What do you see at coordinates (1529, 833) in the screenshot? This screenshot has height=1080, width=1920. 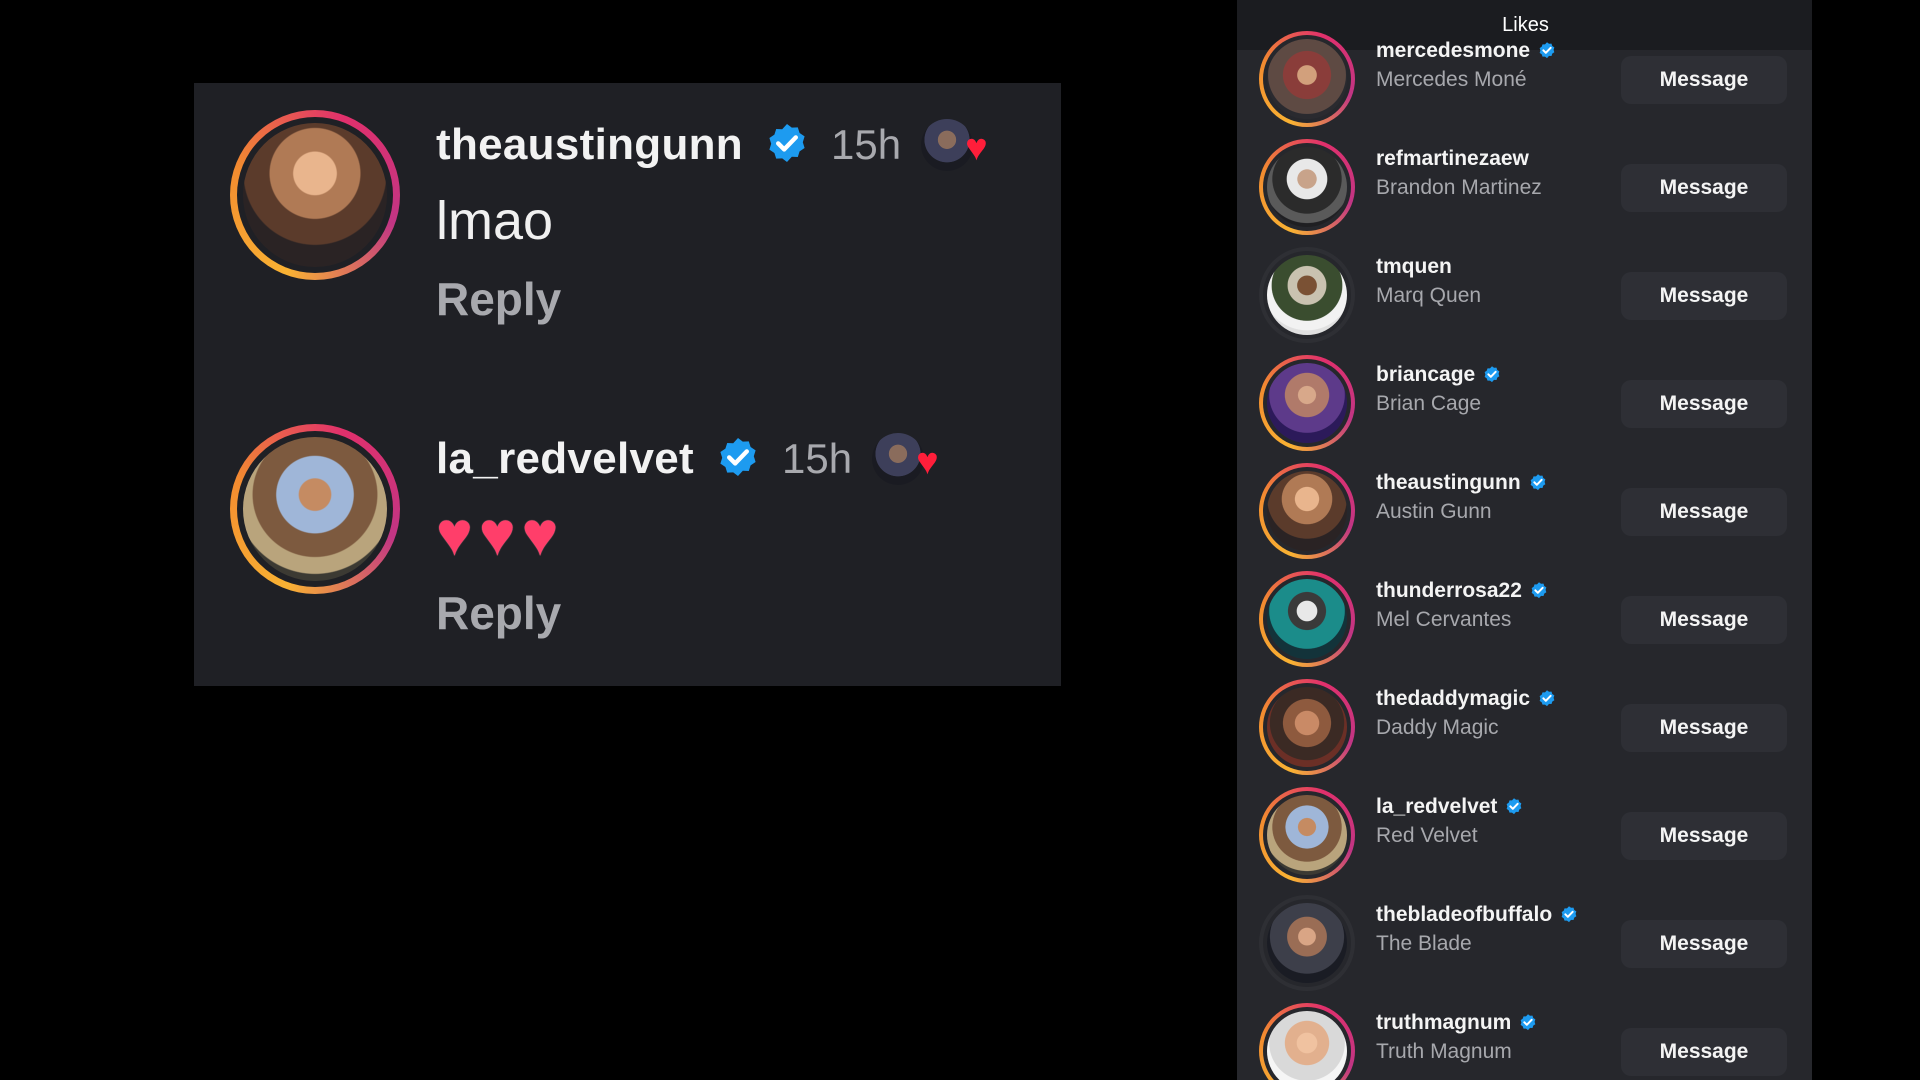 I see `list-item: la_redvelvet Red Velvet Message` at bounding box center [1529, 833].